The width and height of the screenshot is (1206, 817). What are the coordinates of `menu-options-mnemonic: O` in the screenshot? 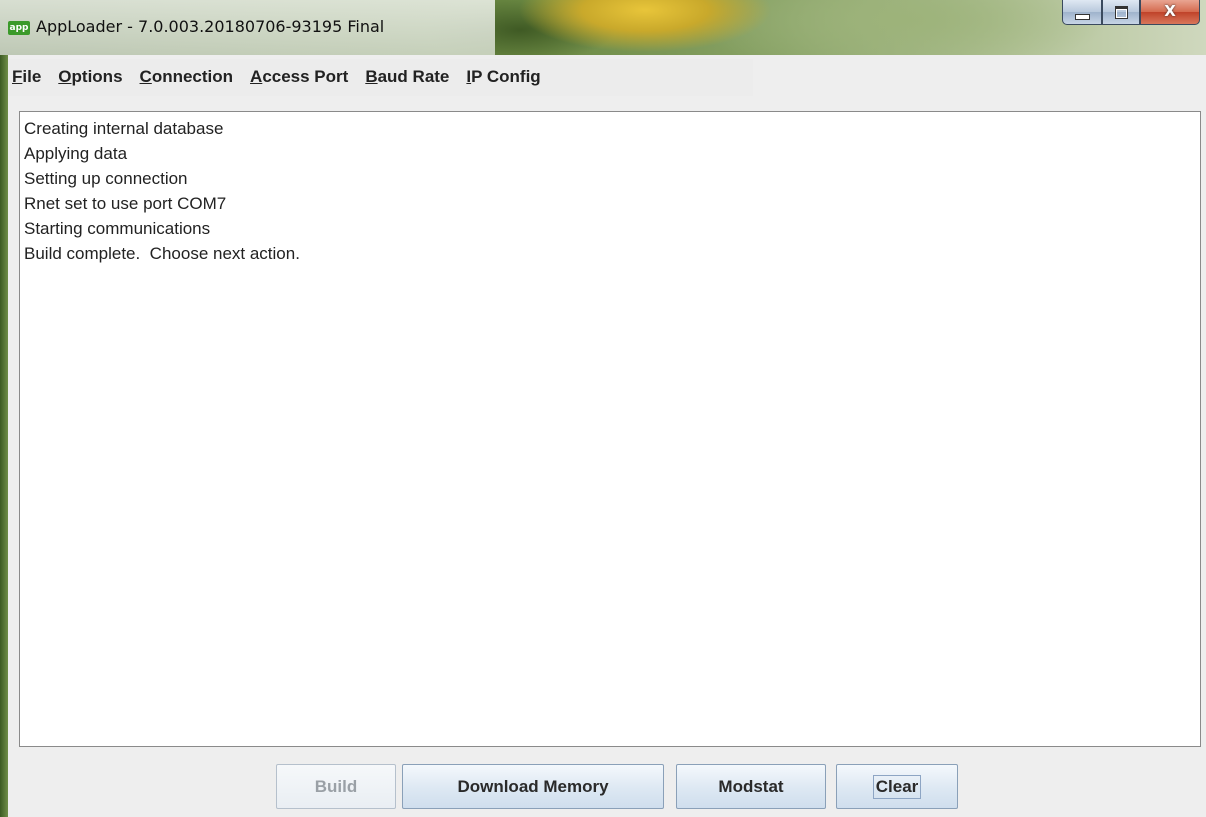 It's located at (65, 76).